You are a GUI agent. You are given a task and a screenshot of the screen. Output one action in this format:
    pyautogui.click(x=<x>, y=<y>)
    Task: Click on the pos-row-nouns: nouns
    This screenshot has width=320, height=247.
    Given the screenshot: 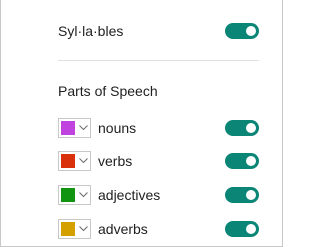 What is the action you would take?
    pyautogui.click(x=158, y=128)
    